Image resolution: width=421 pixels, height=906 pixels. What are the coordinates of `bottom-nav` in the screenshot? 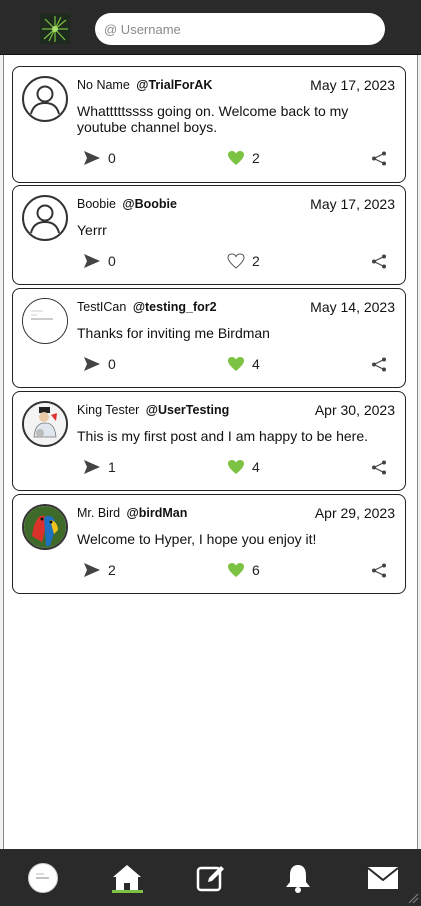 It's located at (210, 877).